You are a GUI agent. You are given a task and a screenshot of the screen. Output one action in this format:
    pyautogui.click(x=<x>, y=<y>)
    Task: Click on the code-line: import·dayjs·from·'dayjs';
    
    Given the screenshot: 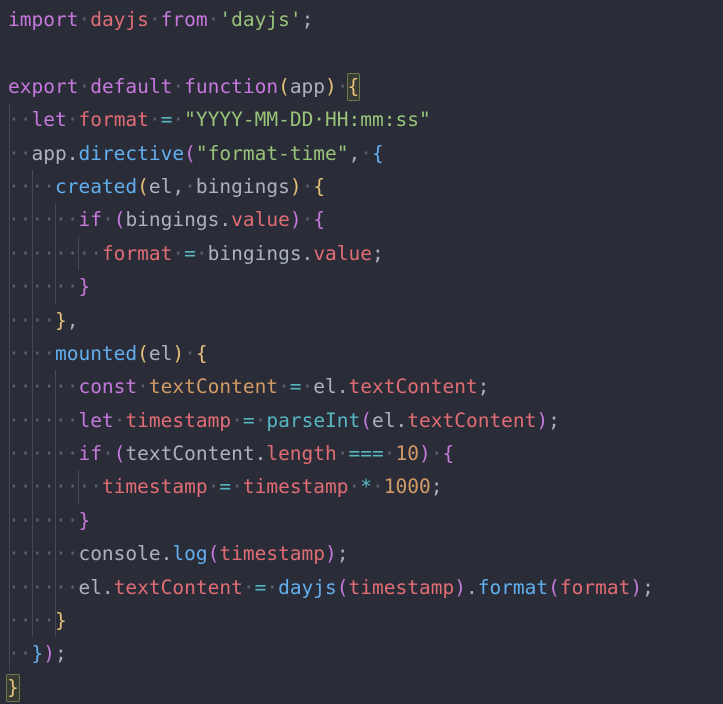 What is the action you would take?
    pyautogui.click(x=365, y=19)
    